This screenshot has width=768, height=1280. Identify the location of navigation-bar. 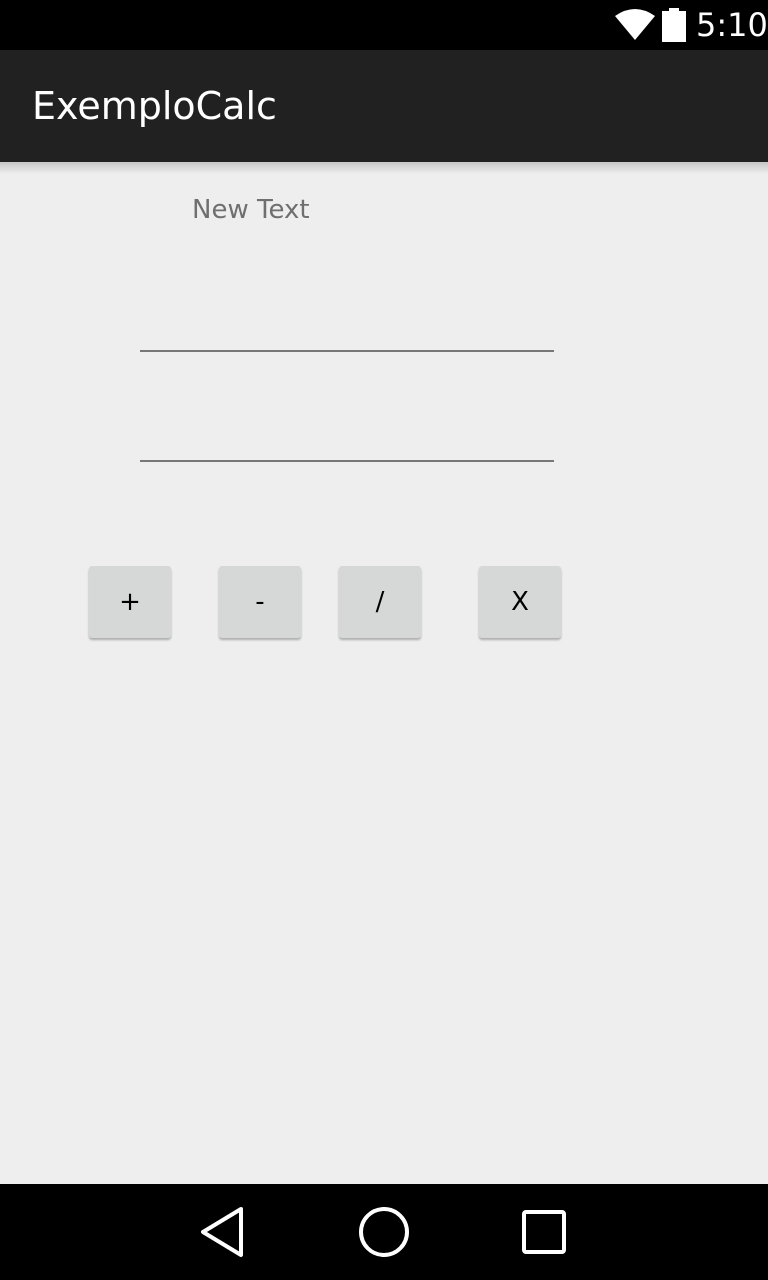
(384, 1232).